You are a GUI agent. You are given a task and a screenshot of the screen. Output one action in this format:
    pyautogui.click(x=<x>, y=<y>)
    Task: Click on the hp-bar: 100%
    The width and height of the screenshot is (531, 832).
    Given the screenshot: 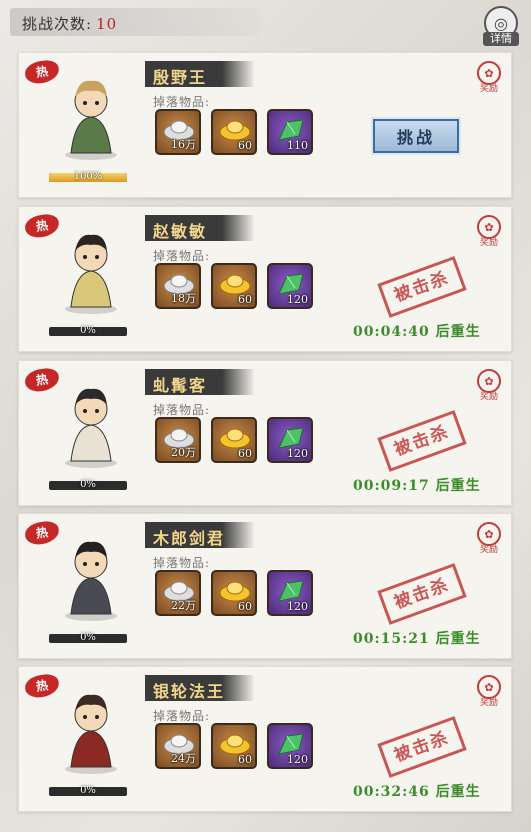 What is the action you would take?
    pyautogui.click(x=88, y=176)
    